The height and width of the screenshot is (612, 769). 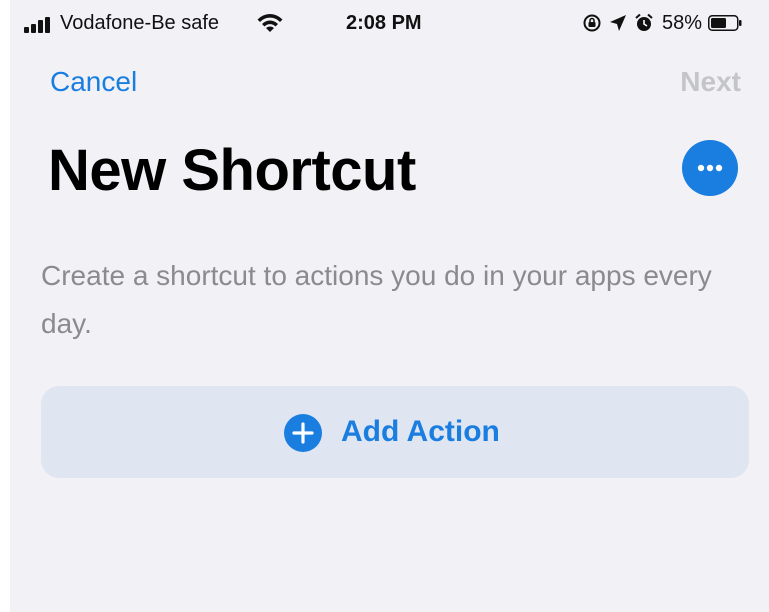 What do you see at coordinates (682, 23) in the screenshot?
I see `battery-percent: 58%` at bounding box center [682, 23].